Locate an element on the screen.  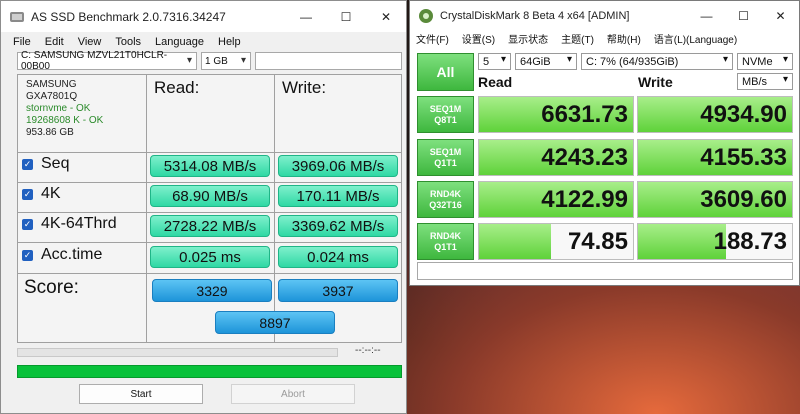
menu-tools: Tools is located at coordinates (129, 42).